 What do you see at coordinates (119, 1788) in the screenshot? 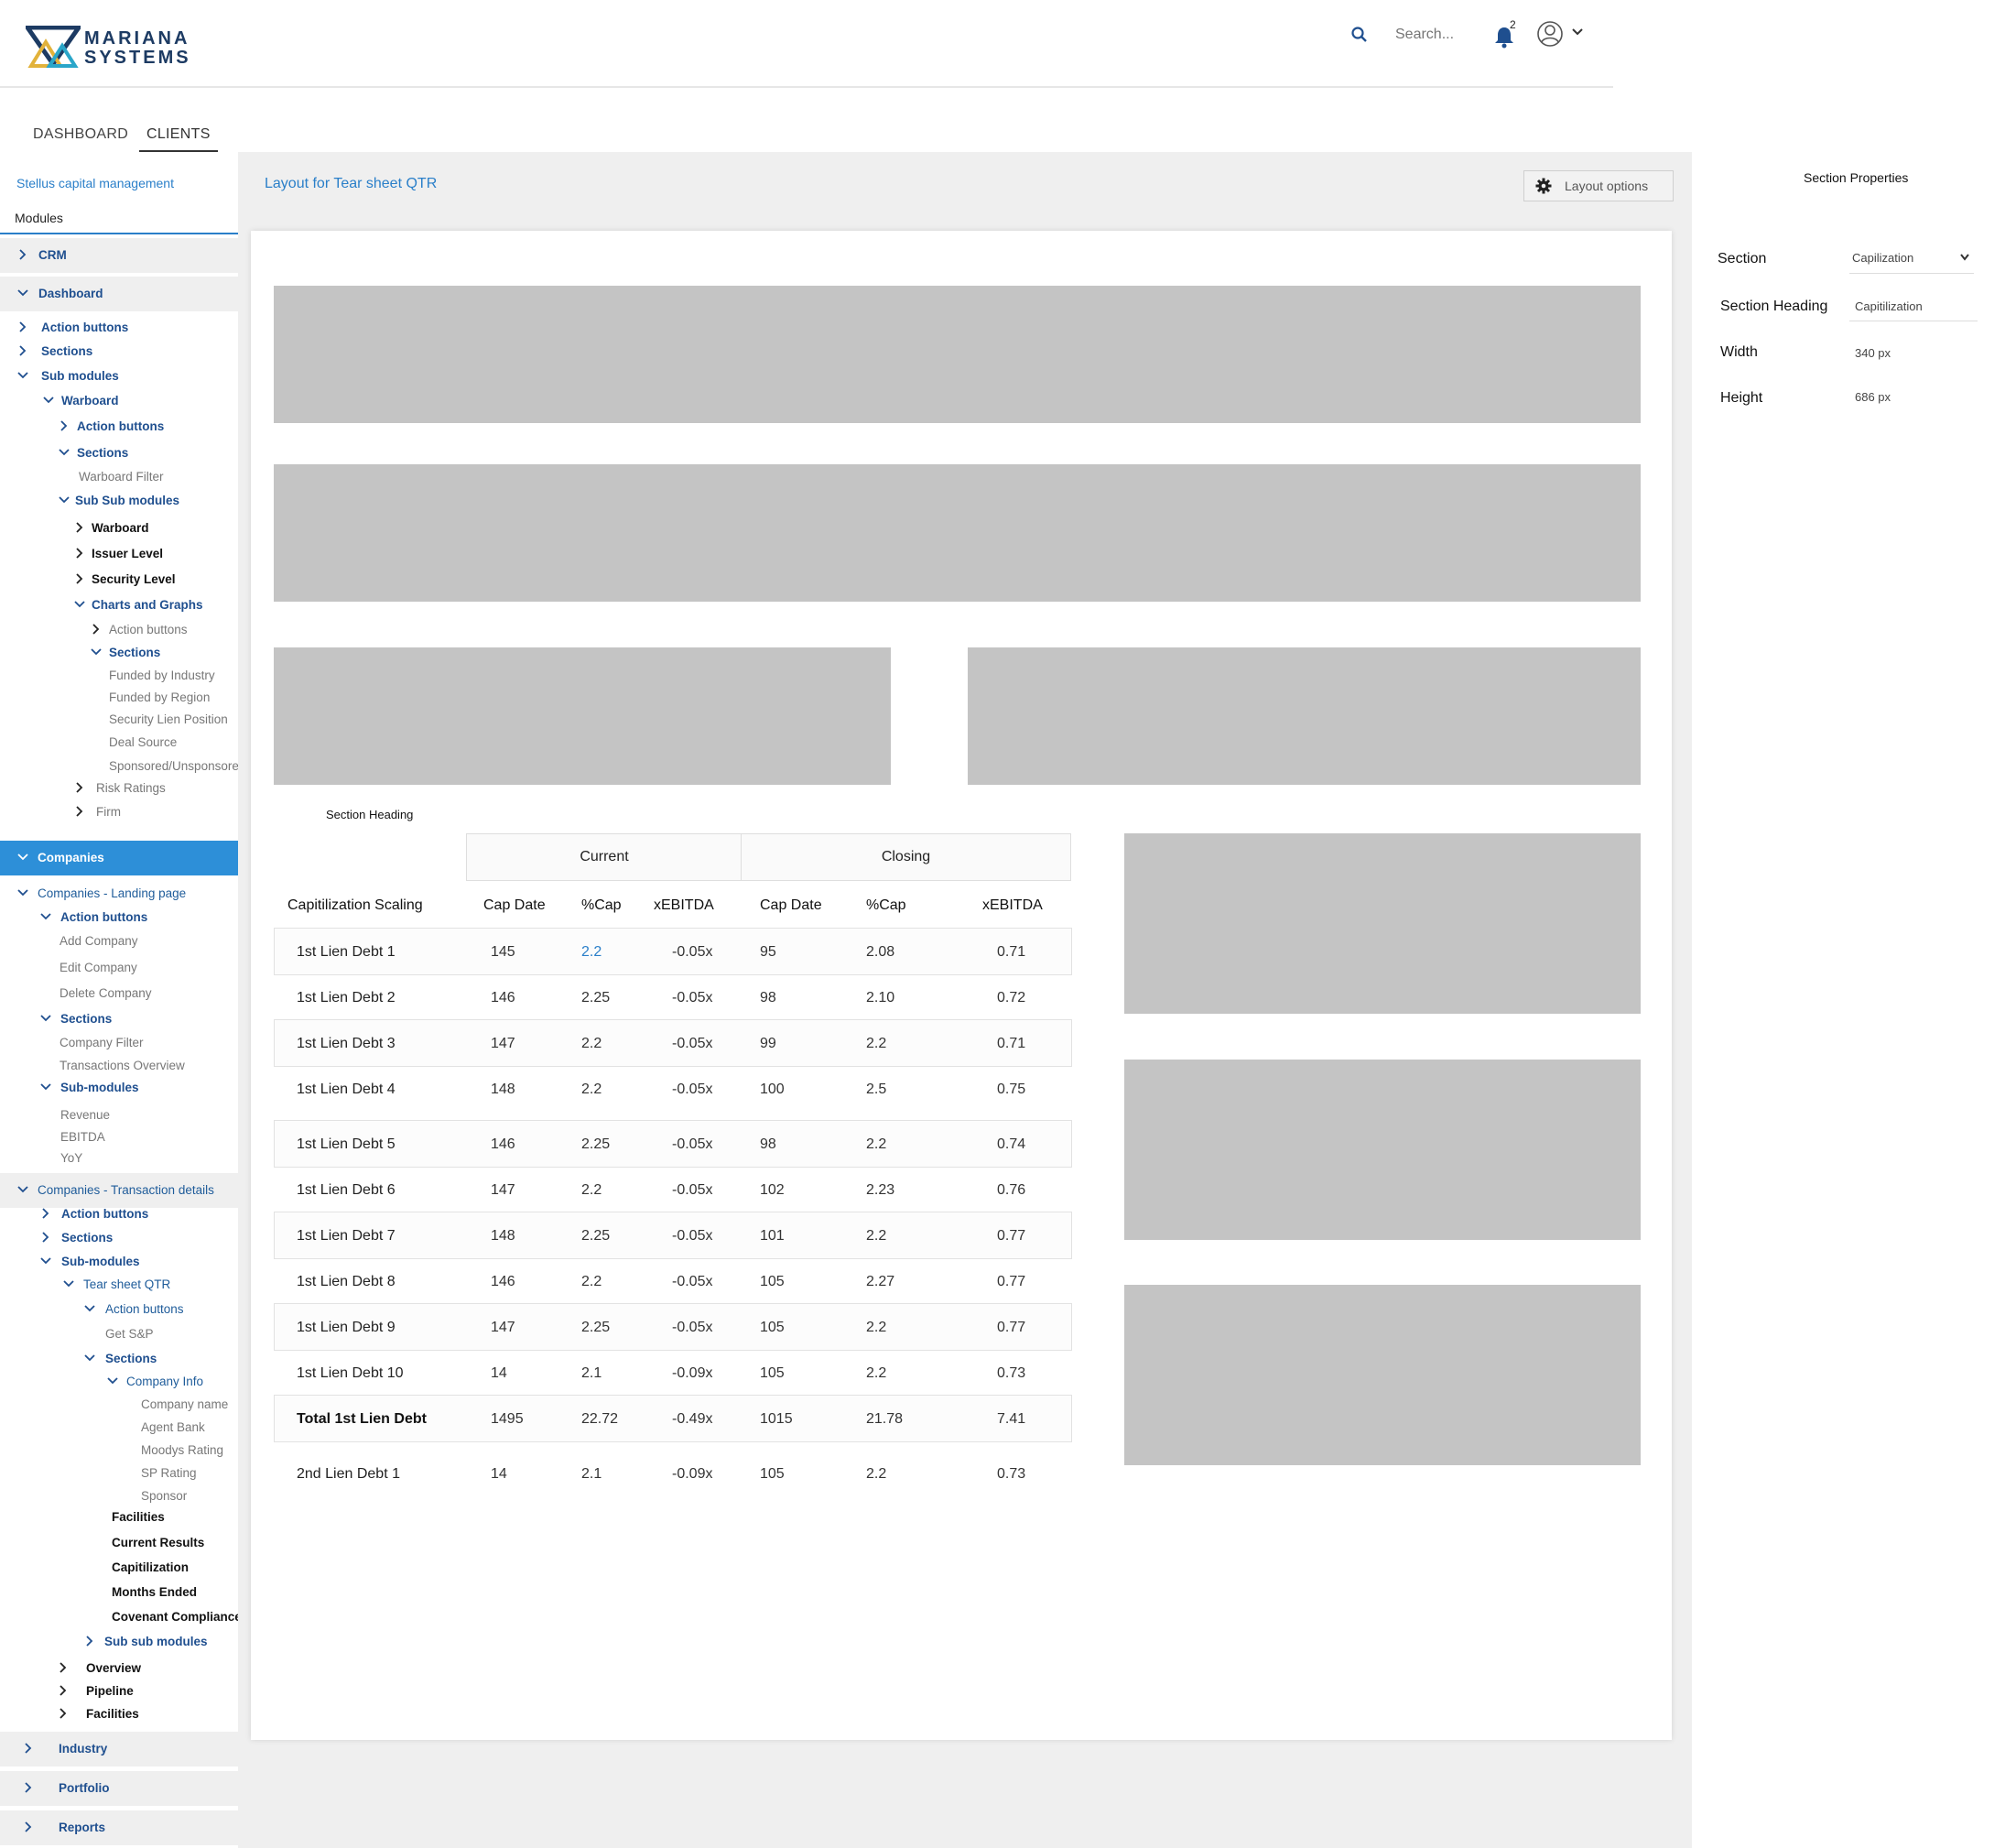
I see `sidebar-band-portfolio` at bounding box center [119, 1788].